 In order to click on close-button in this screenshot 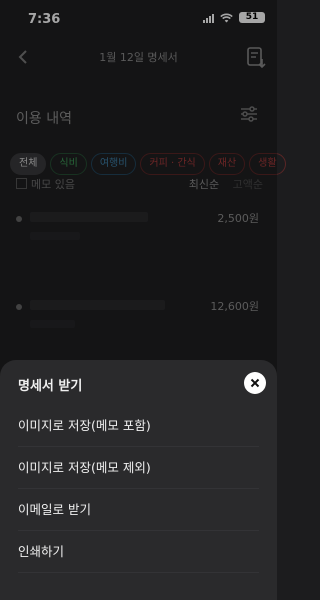, I will do `click(255, 383)`.